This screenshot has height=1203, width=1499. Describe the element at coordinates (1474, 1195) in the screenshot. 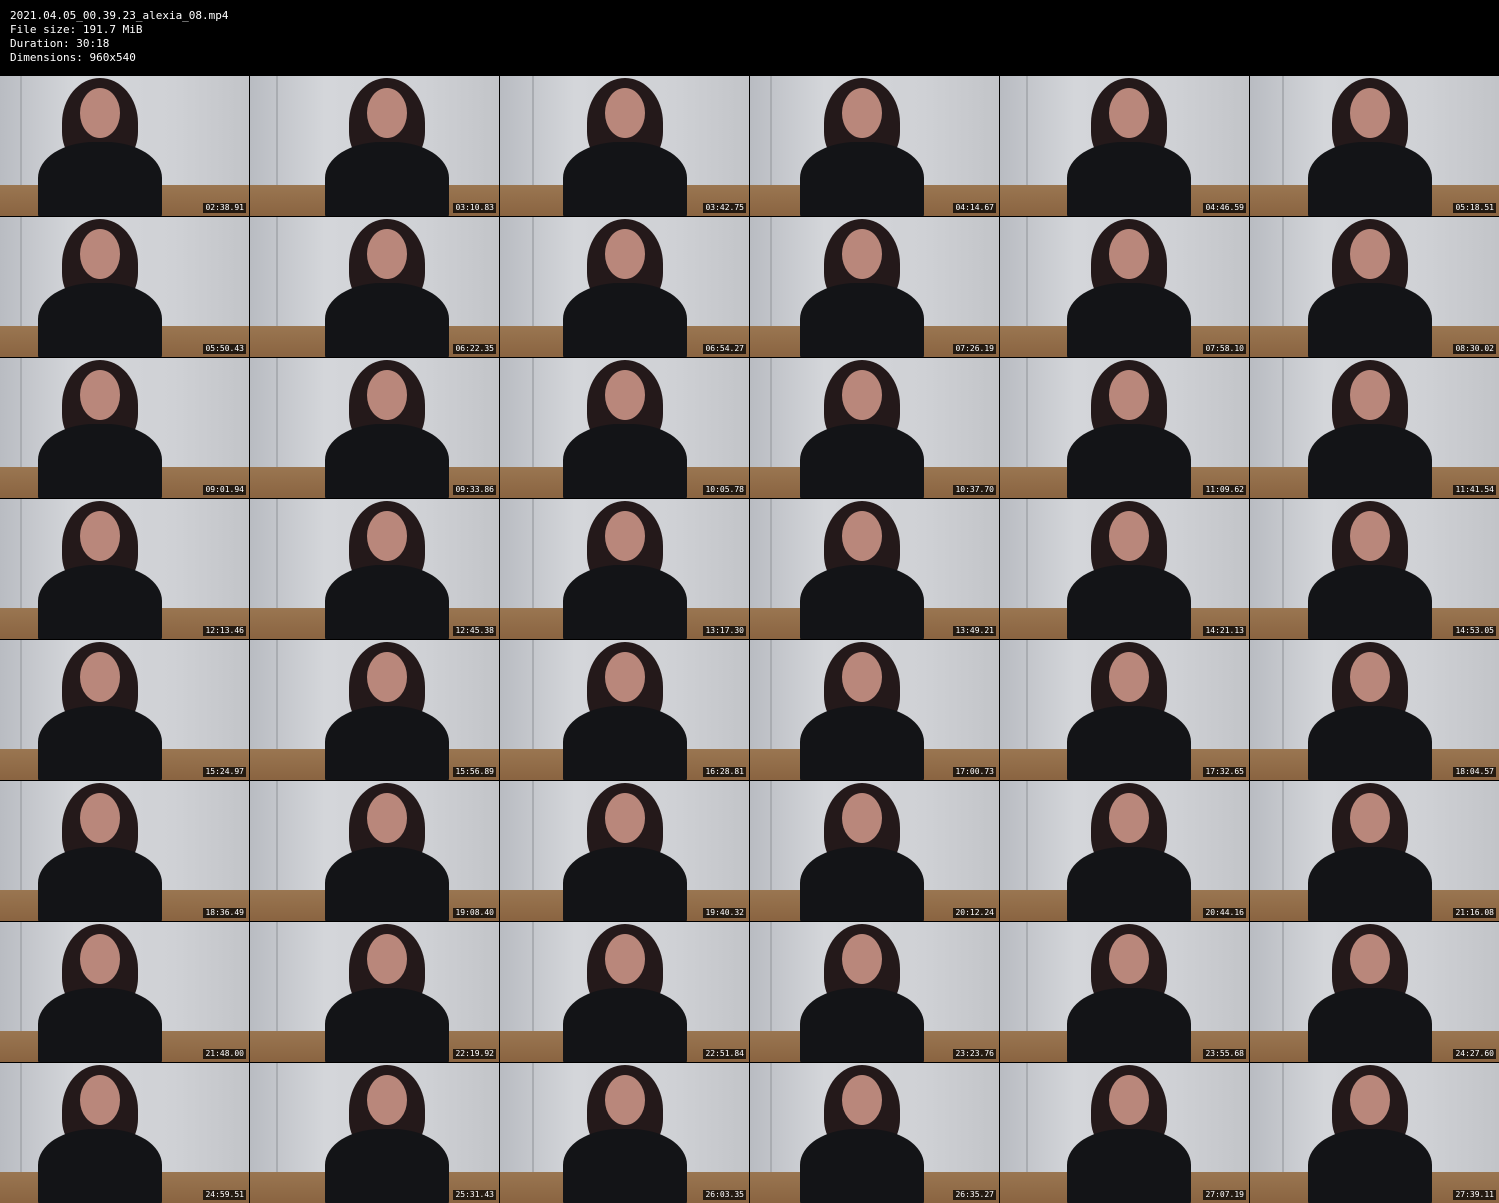

I see `timestamp-label: 27:39.11` at that location.